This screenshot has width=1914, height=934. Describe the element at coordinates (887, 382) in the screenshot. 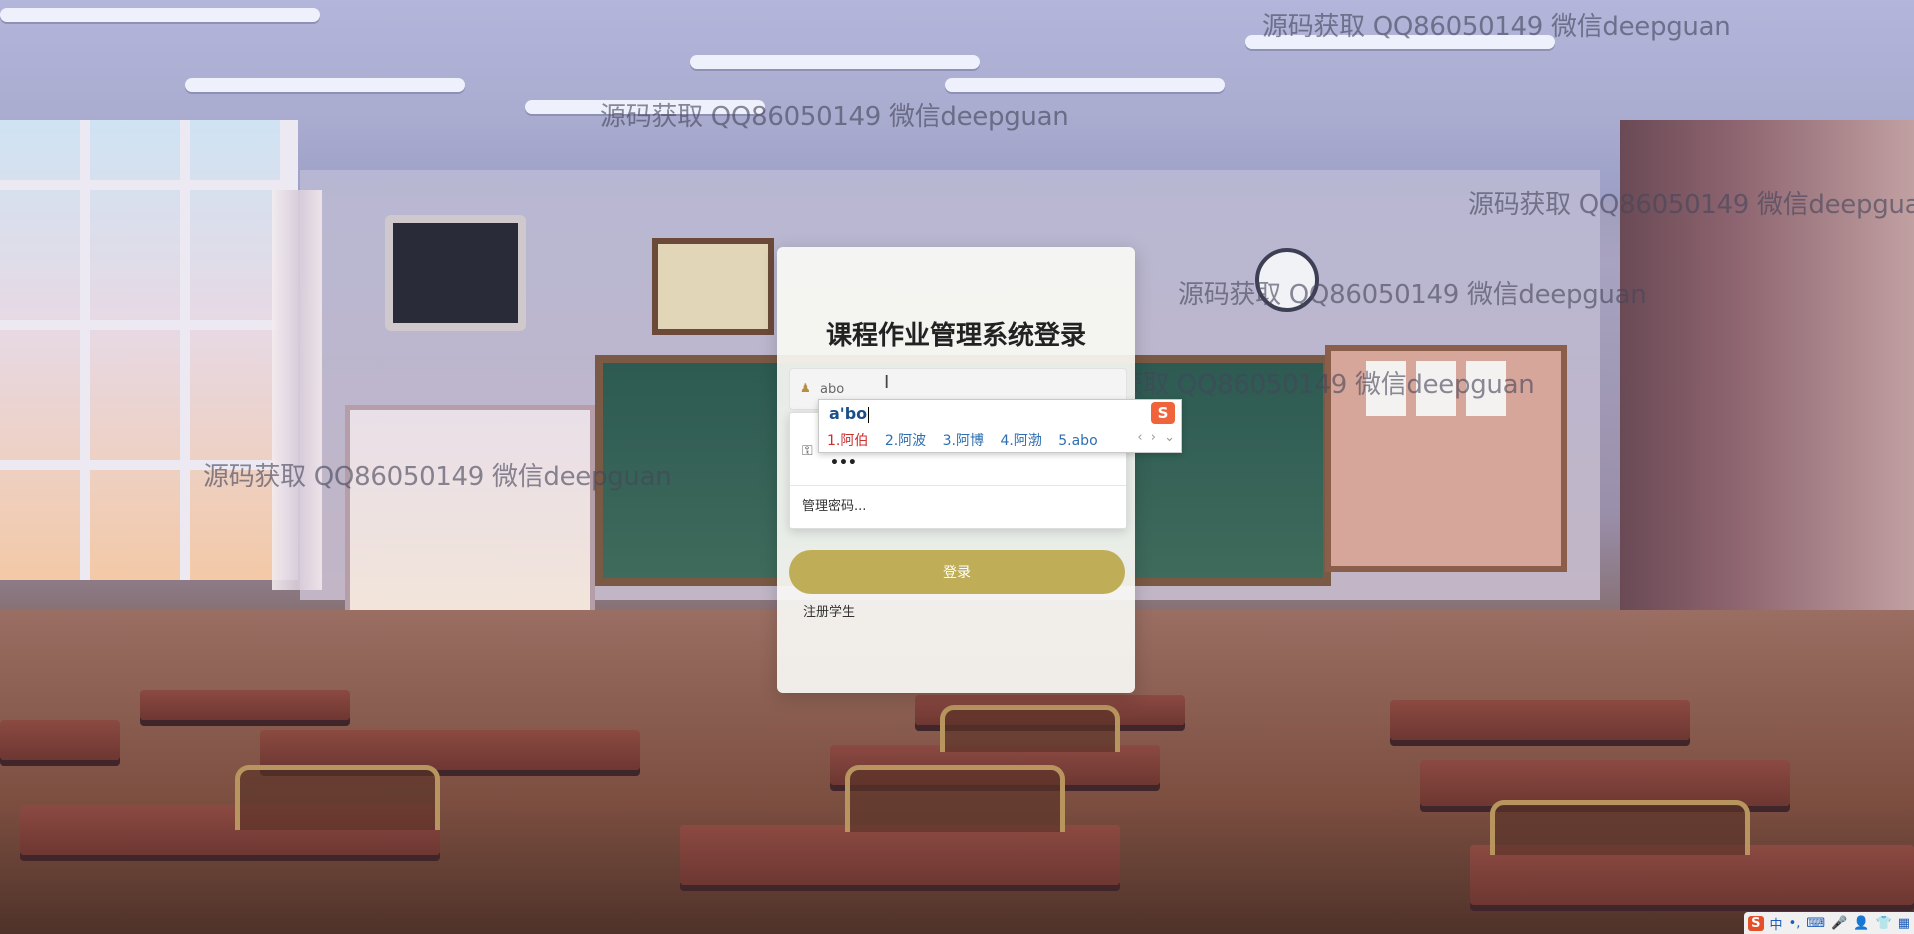

I see `text-cursor-icon: I` at that location.